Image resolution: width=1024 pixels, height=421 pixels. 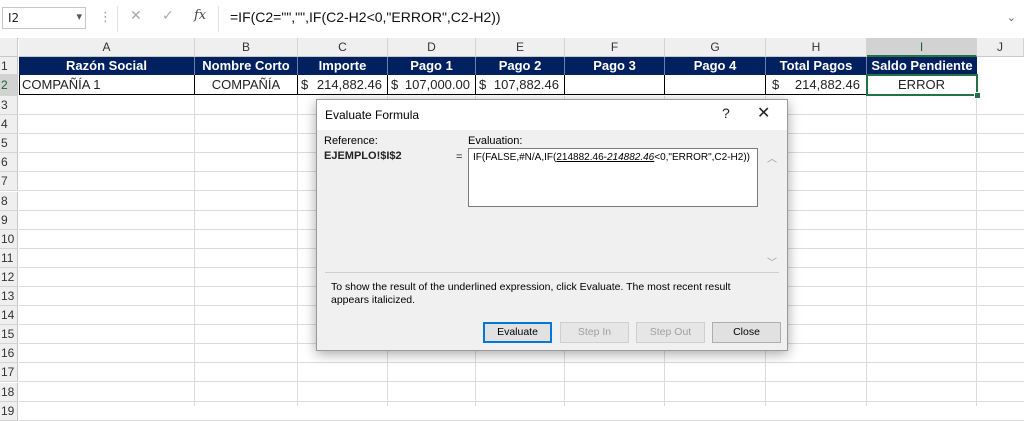 What do you see at coordinates (670, 332) in the screenshot?
I see `step-out-button: Step Out` at bounding box center [670, 332].